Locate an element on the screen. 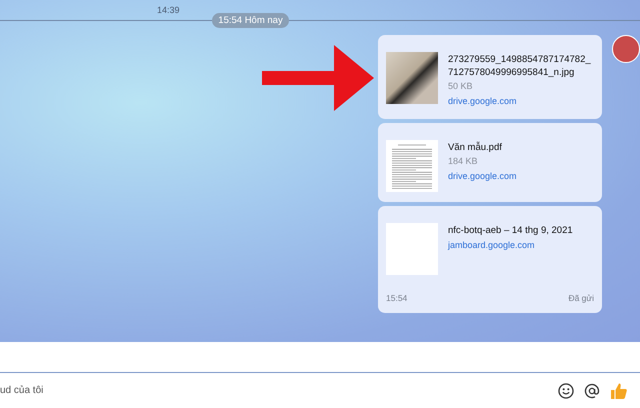 The height and width of the screenshot is (408, 640). delivery-status: Đã gửi is located at coordinates (581, 298).